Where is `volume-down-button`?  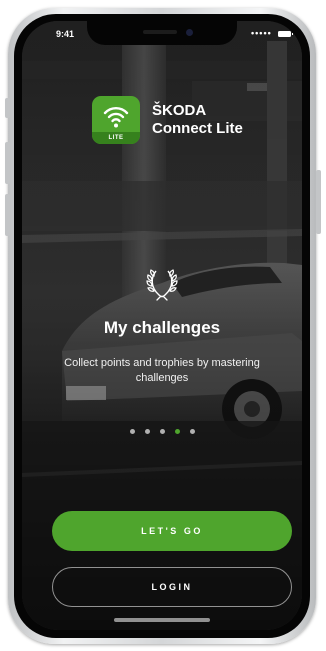 volume-down-button is located at coordinates (7, 215).